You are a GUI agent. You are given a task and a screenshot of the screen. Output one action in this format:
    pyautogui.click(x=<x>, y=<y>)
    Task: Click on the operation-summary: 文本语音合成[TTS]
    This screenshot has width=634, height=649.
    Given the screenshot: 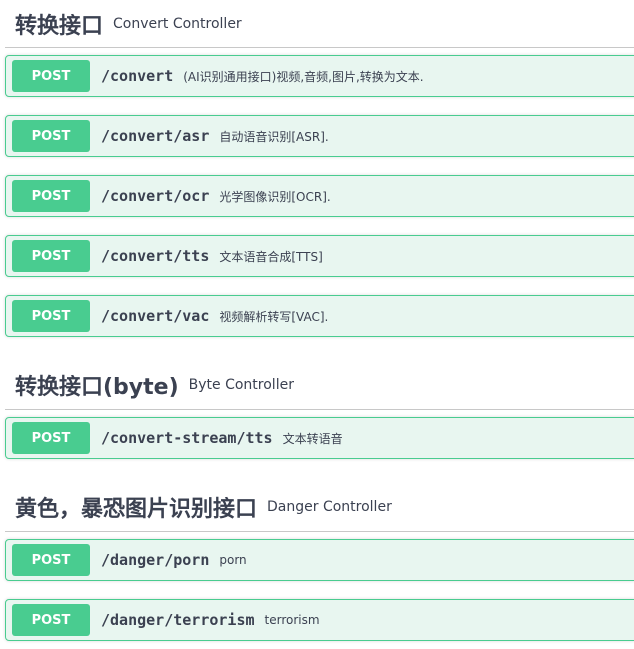 What is the action you would take?
    pyautogui.click(x=271, y=256)
    